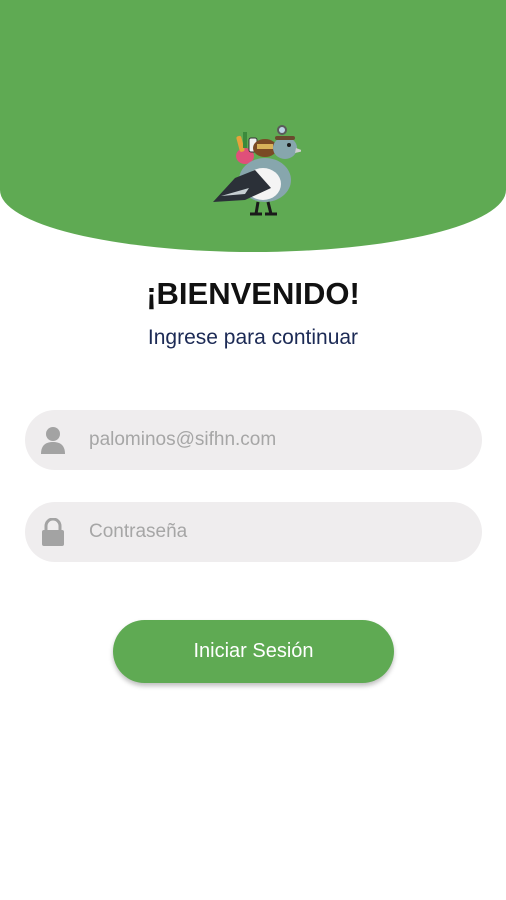 This screenshot has width=506, height=900. Describe the element at coordinates (279, 440) in the screenshot. I see `email-input` at that location.